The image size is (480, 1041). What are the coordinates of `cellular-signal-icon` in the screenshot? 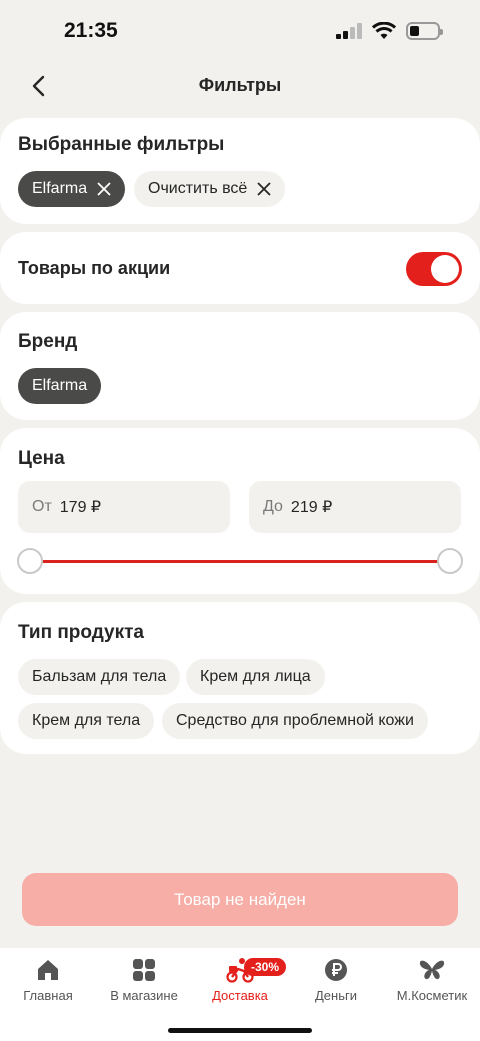 It's located at (349, 31).